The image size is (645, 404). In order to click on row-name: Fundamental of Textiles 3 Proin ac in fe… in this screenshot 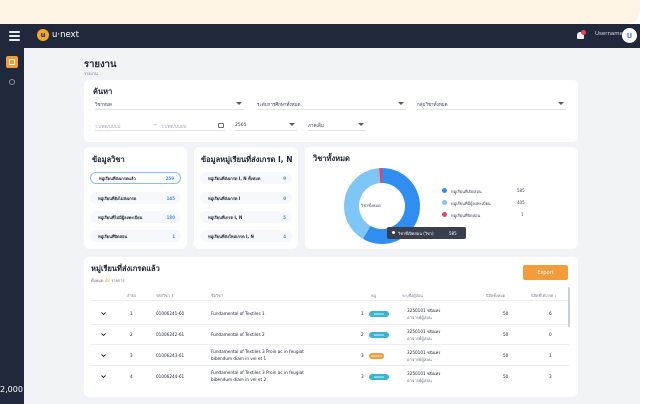, I will do `click(257, 372)`.